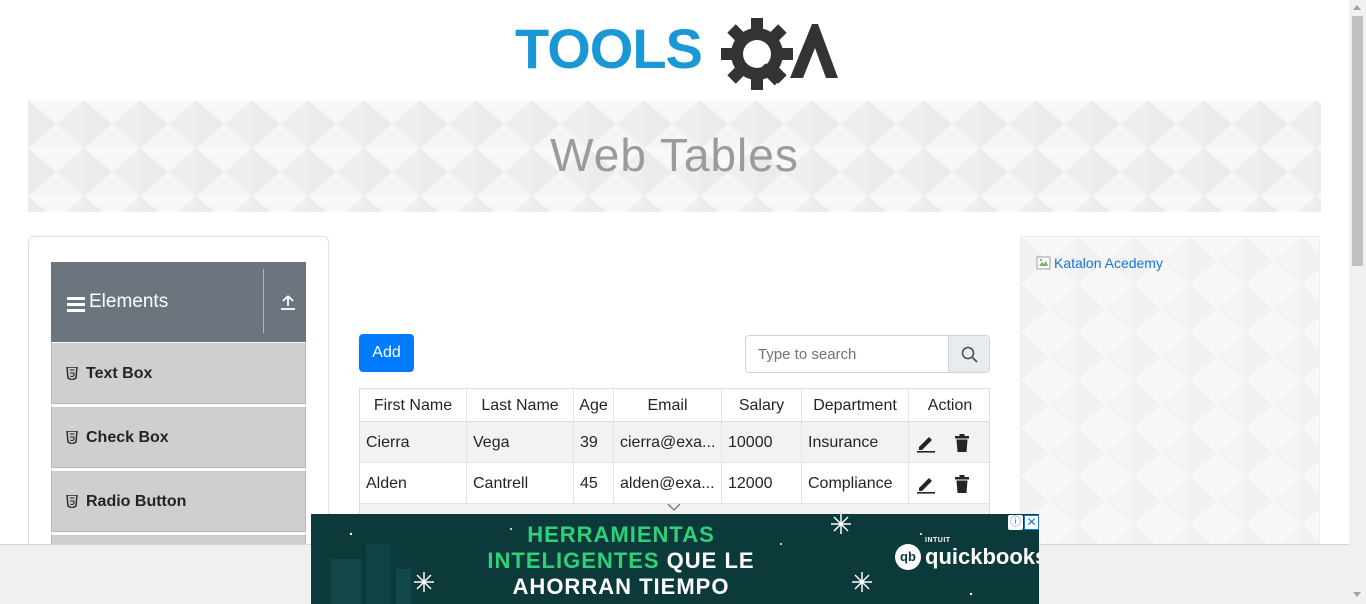 The height and width of the screenshot is (604, 1366). What do you see at coordinates (1031, 522) in the screenshot?
I see `ad-close-icon: ✕` at bounding box center [1031, 522].